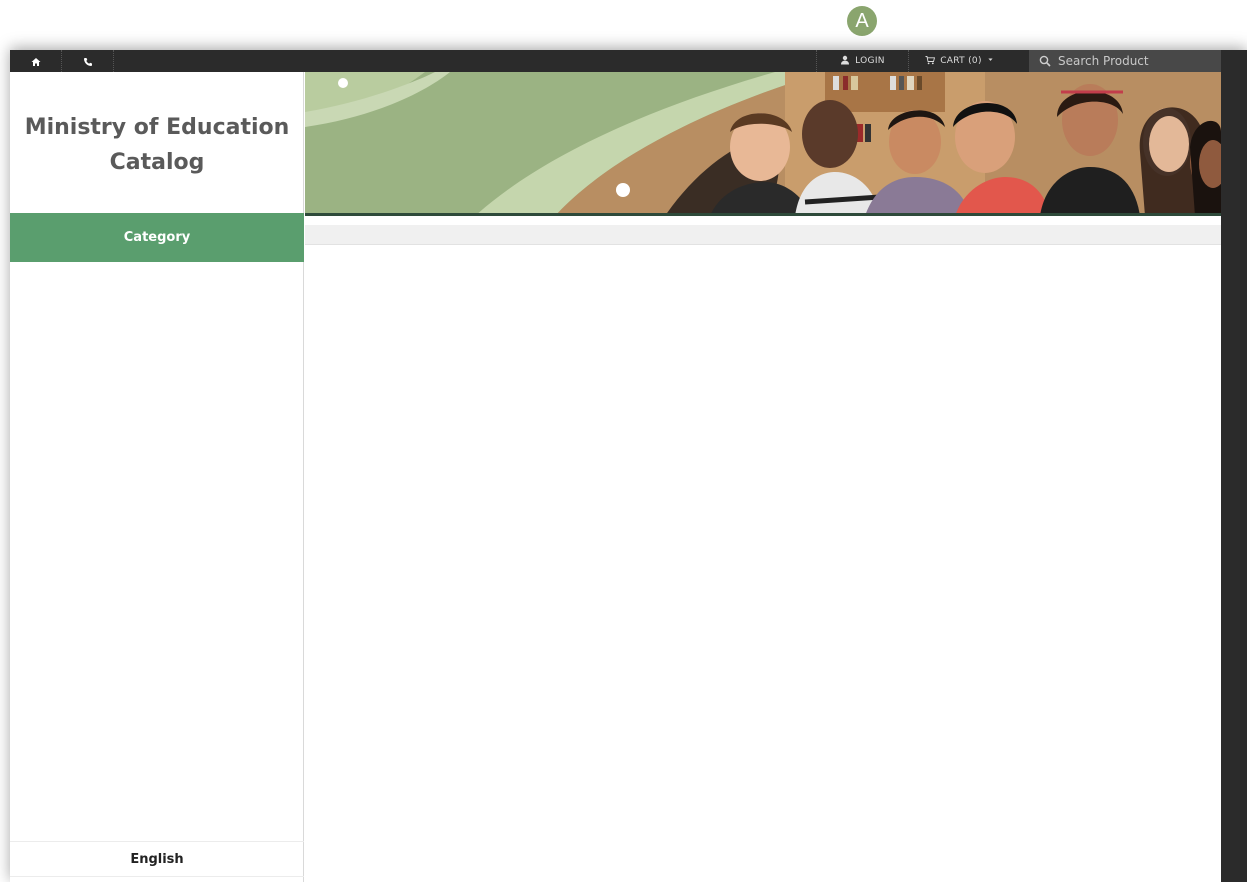 This screenshot has height=882, width=1247. I want to click on language-label: English, so click(157, 859).